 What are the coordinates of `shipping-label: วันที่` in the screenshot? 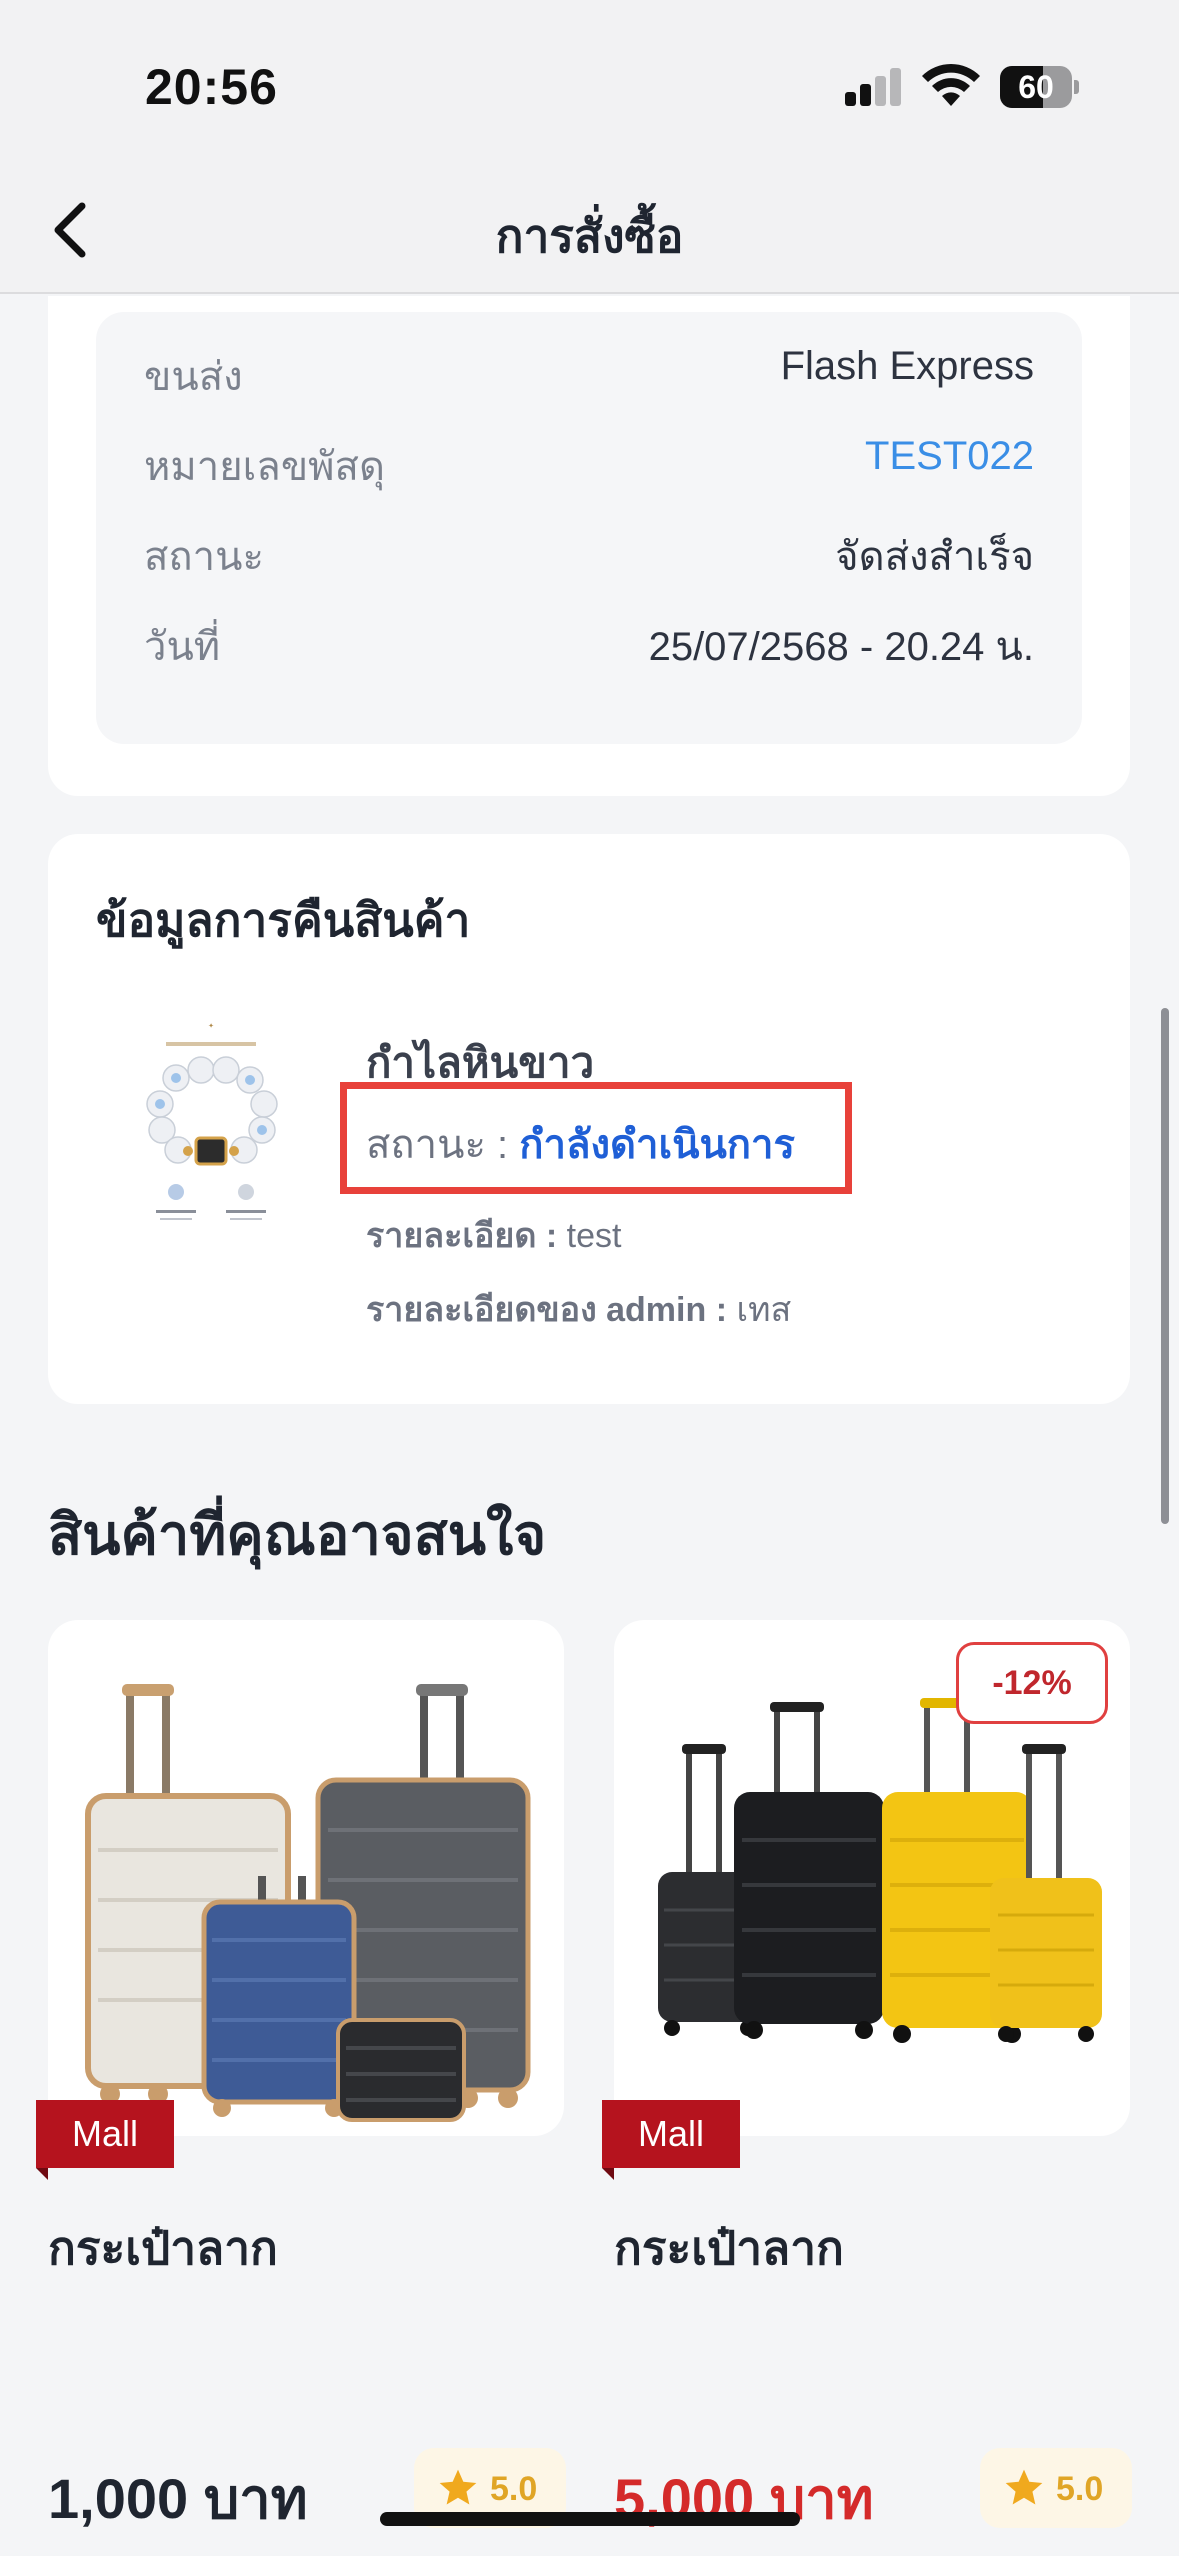 It's located at (182, 647).